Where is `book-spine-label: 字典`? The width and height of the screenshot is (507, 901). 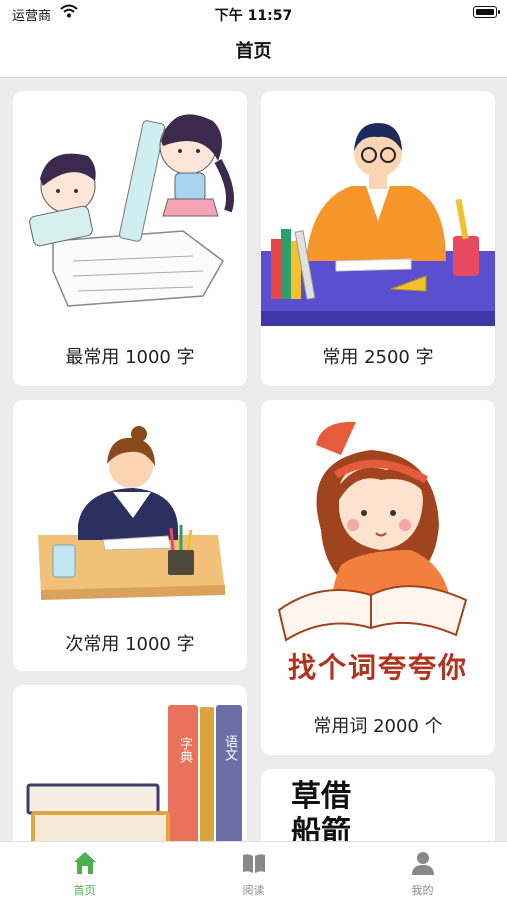
book-spine-label: 字典 is located at coordinates (184, 750).